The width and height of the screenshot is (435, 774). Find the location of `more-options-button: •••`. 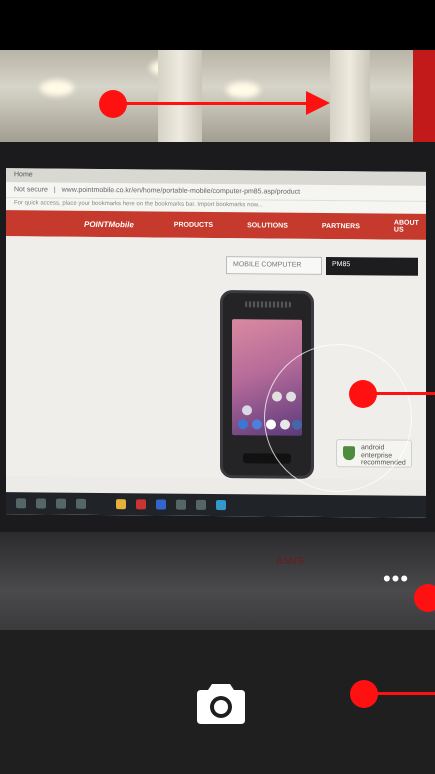

more-options-button: ••• is located at coordinates (396, 581).